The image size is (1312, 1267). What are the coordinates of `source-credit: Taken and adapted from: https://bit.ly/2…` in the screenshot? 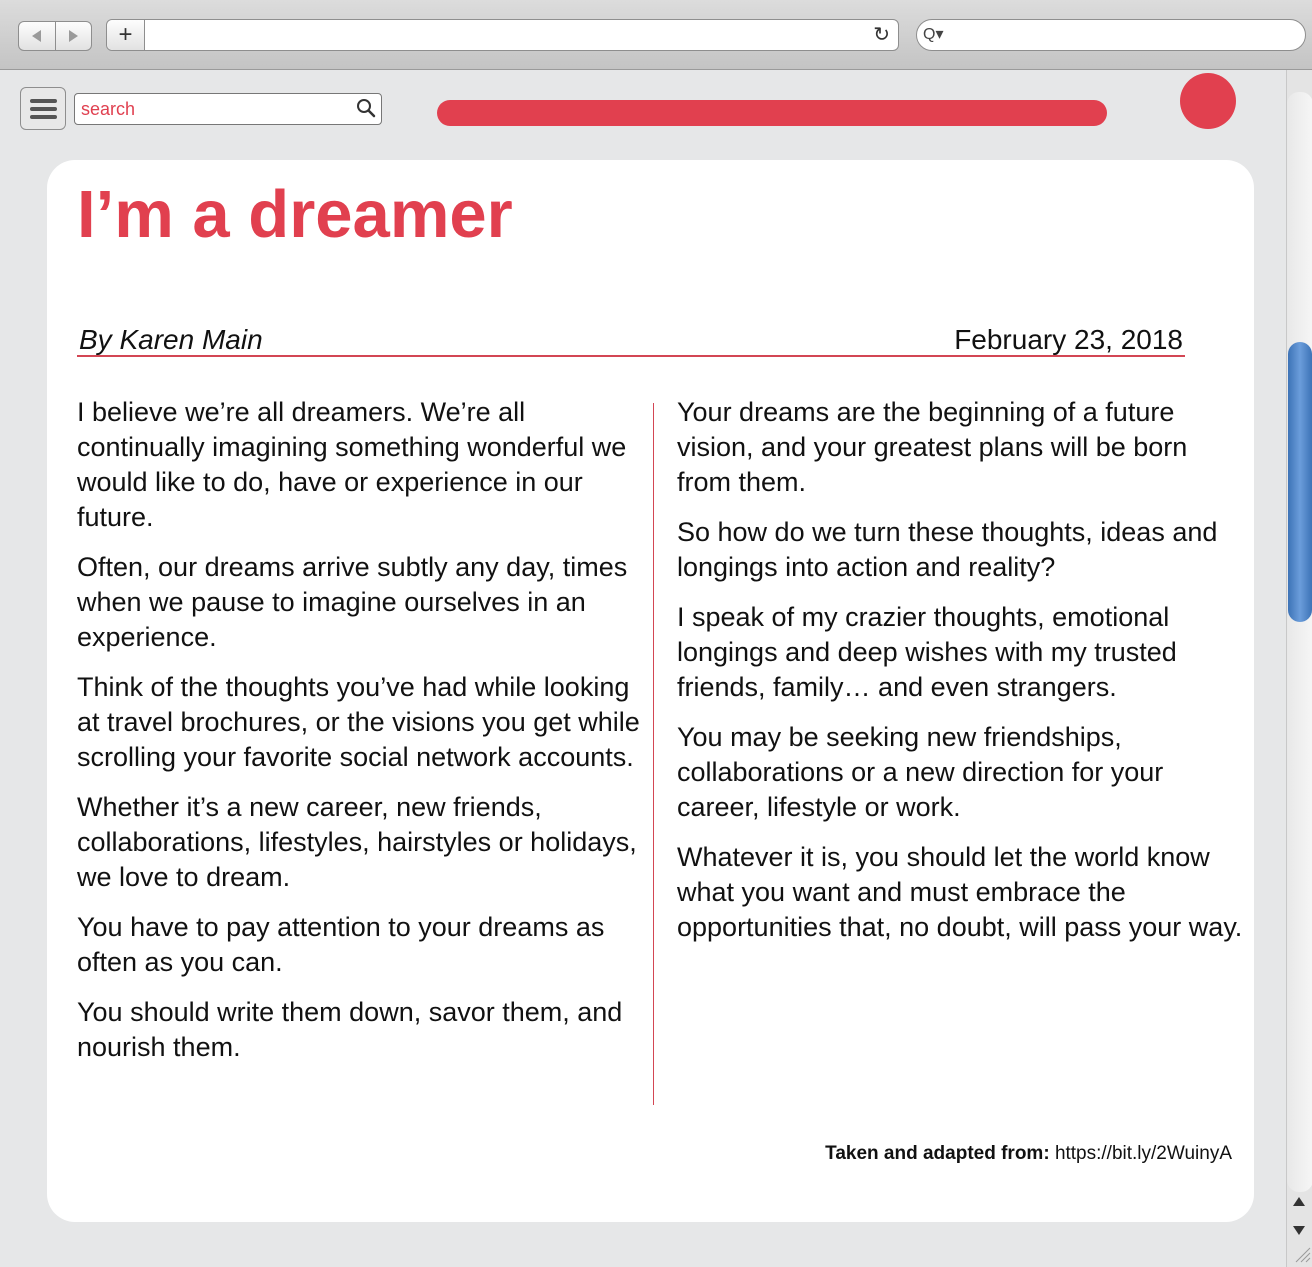 It's located at (1028, 1154).